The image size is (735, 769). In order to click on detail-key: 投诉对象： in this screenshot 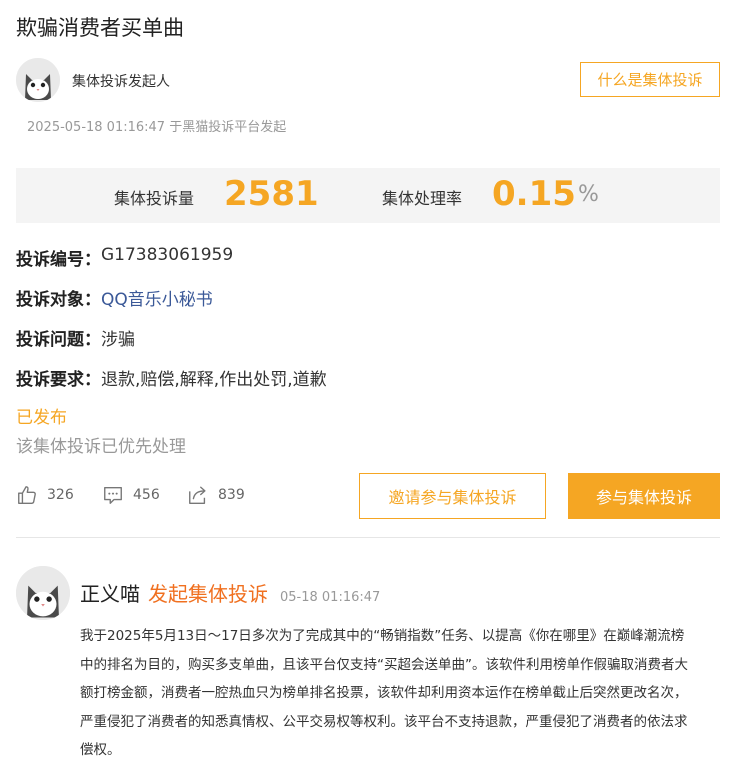, I will do `click(58, 300)`.